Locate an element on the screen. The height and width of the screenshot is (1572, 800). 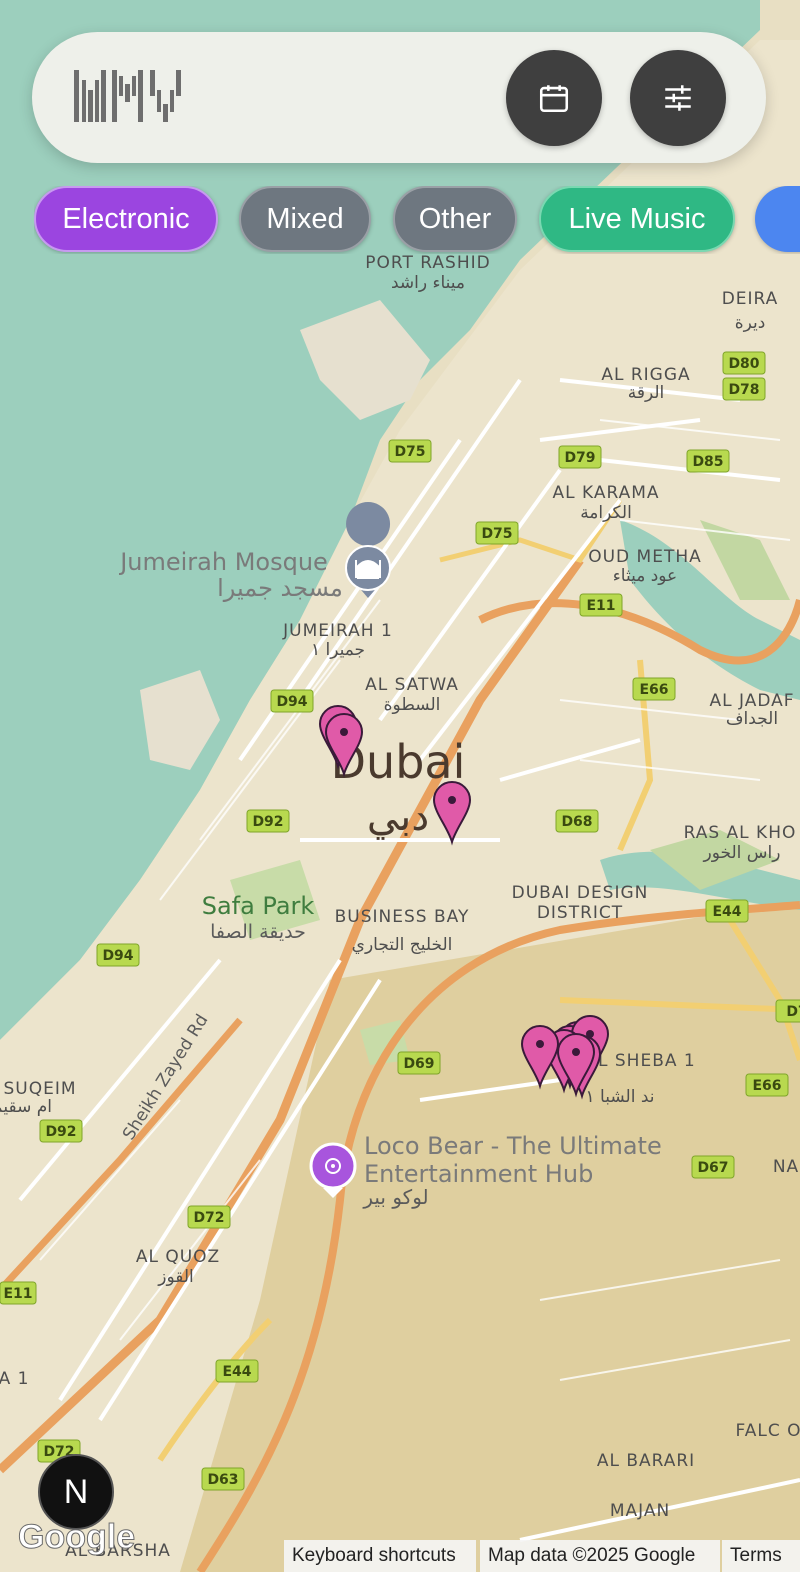
road-badge: D69 is located at coordinates (419, 1063).